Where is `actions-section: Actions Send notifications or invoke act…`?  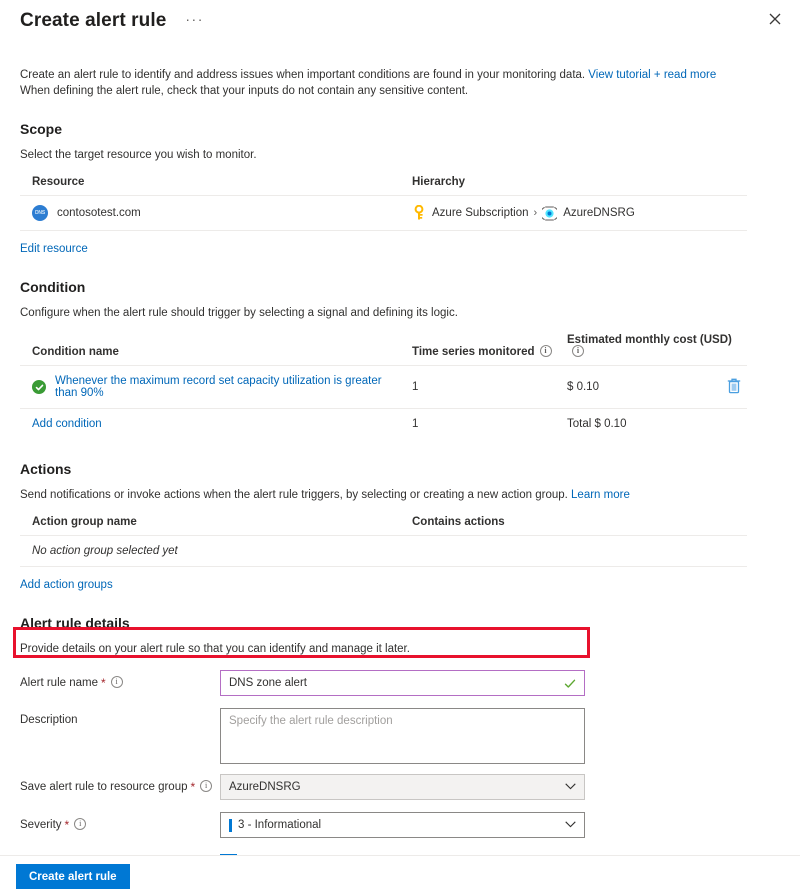
actions-section: Actions Send notifications or invoke act… is located at coordinates (400, 527).